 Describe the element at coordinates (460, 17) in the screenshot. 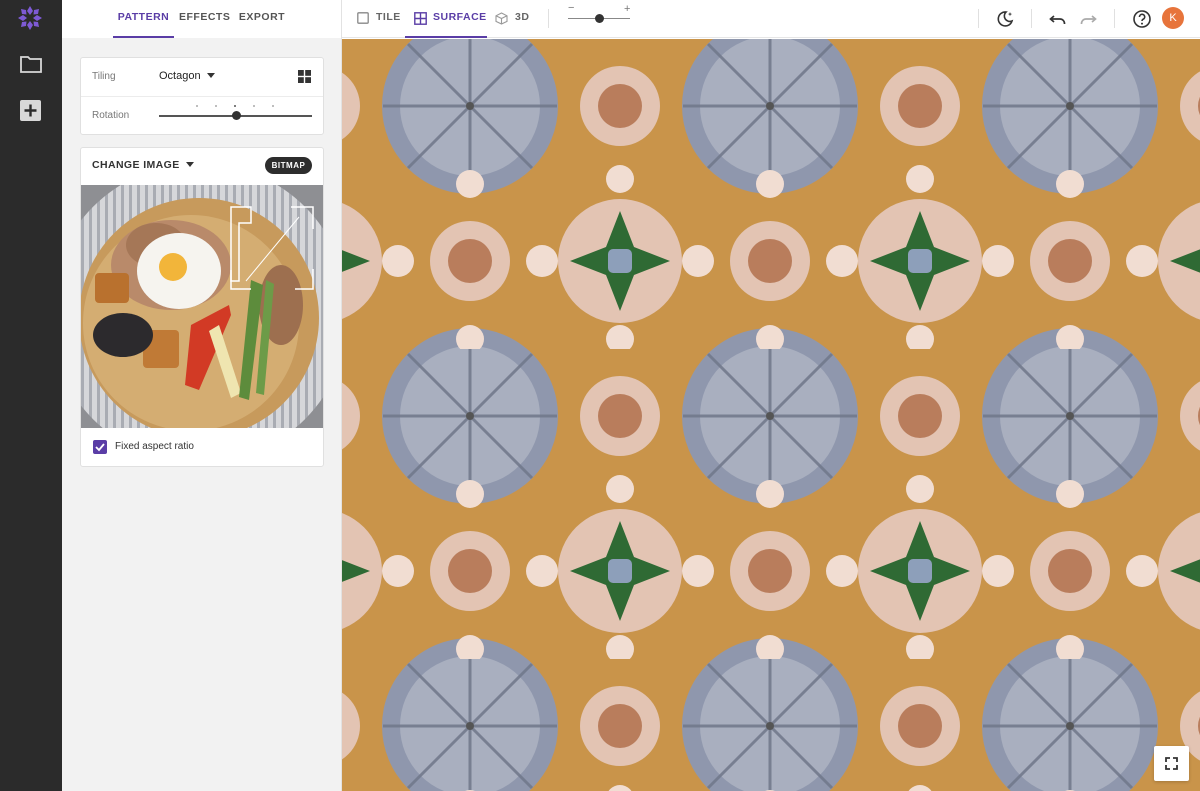

I see `tab-surface-label: SURFACE` at that location.